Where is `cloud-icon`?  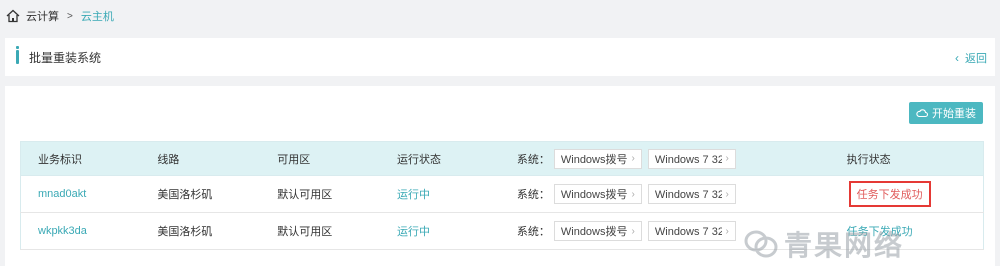 cloud-icon is located at coordinates (922, 113).